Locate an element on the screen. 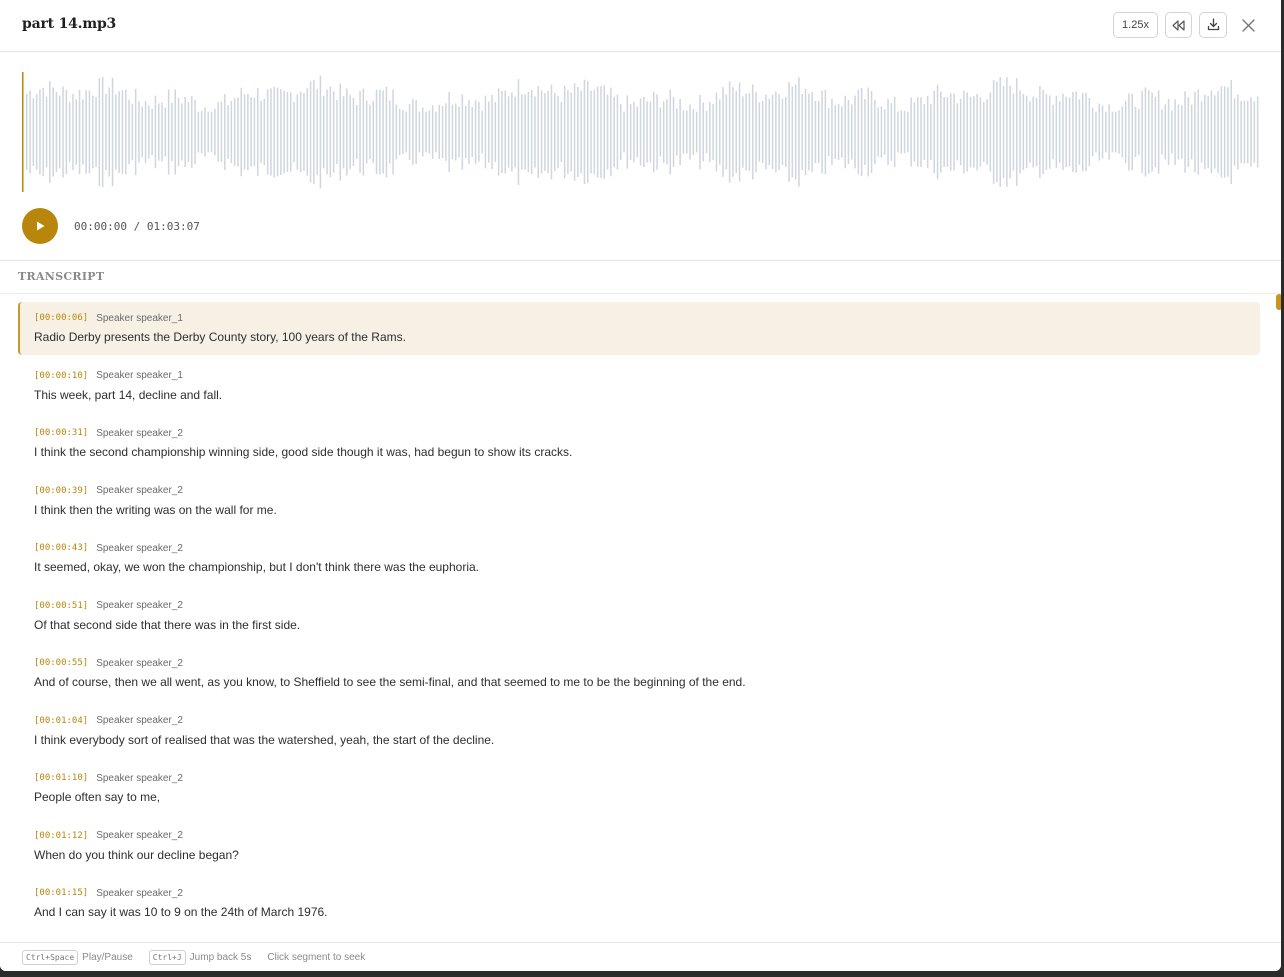 The width and height of the screenshot is (1284, 977). time-readout: 00:00:00 / 01:03:07 is located at coordinates (137, 226).